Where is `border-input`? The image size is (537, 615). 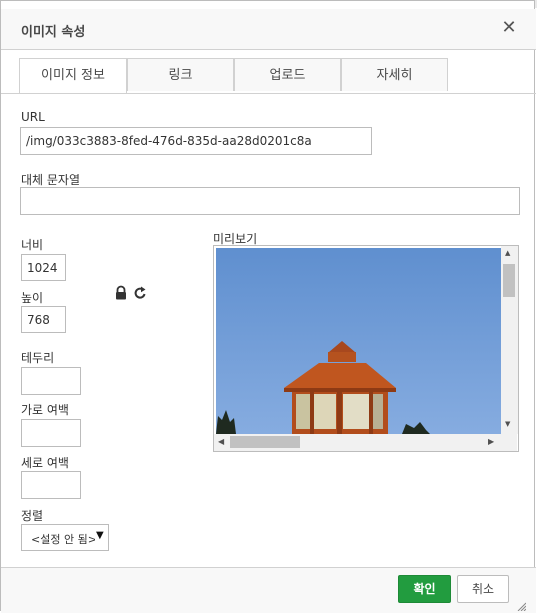 border-input is located at coordinates (51, 381).